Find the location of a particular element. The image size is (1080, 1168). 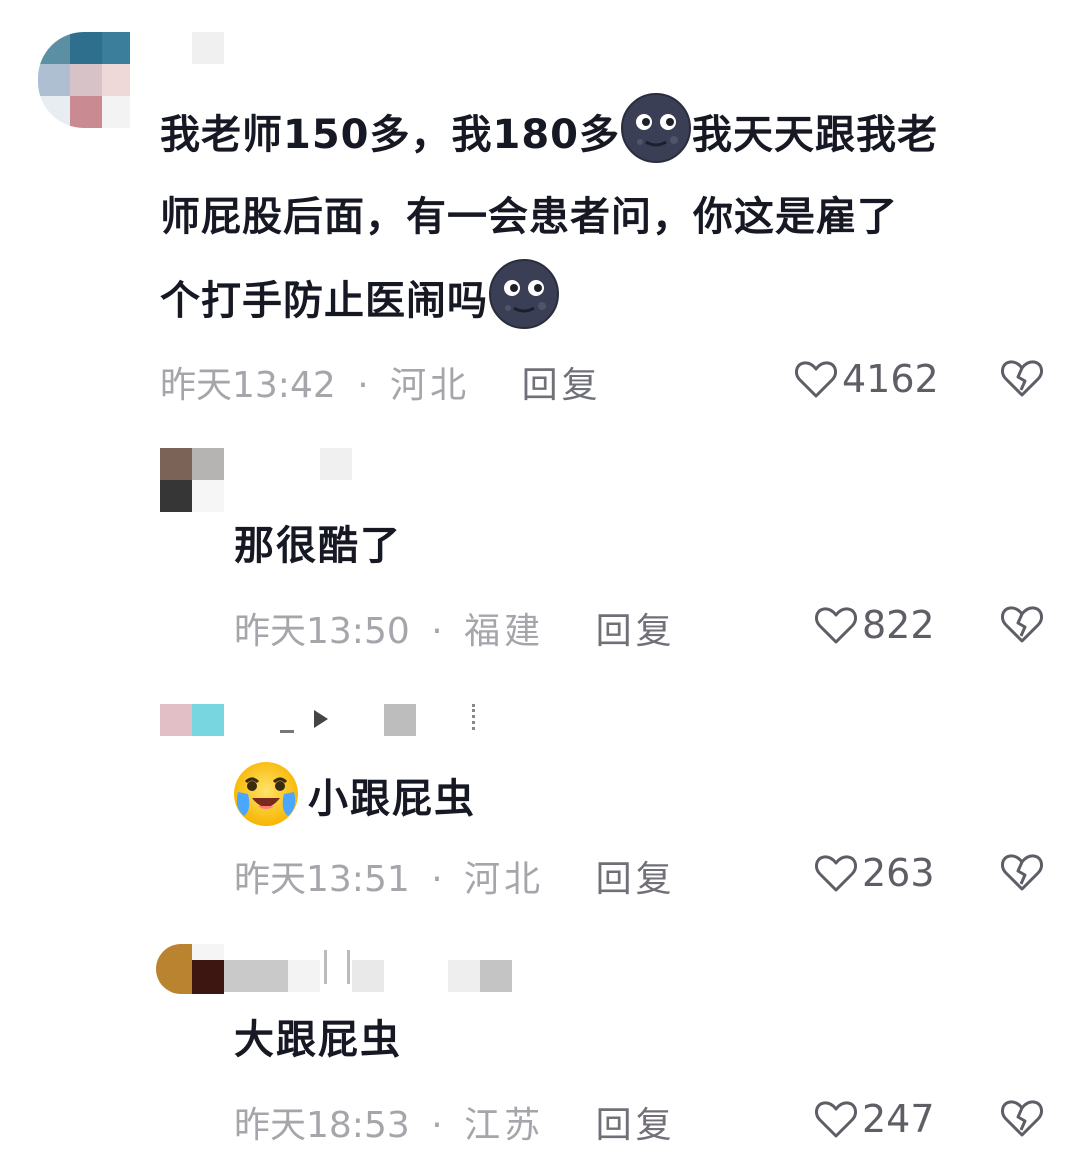

comment-text-part: 我老师150多，我180多 is located at coordinates (390, 135).